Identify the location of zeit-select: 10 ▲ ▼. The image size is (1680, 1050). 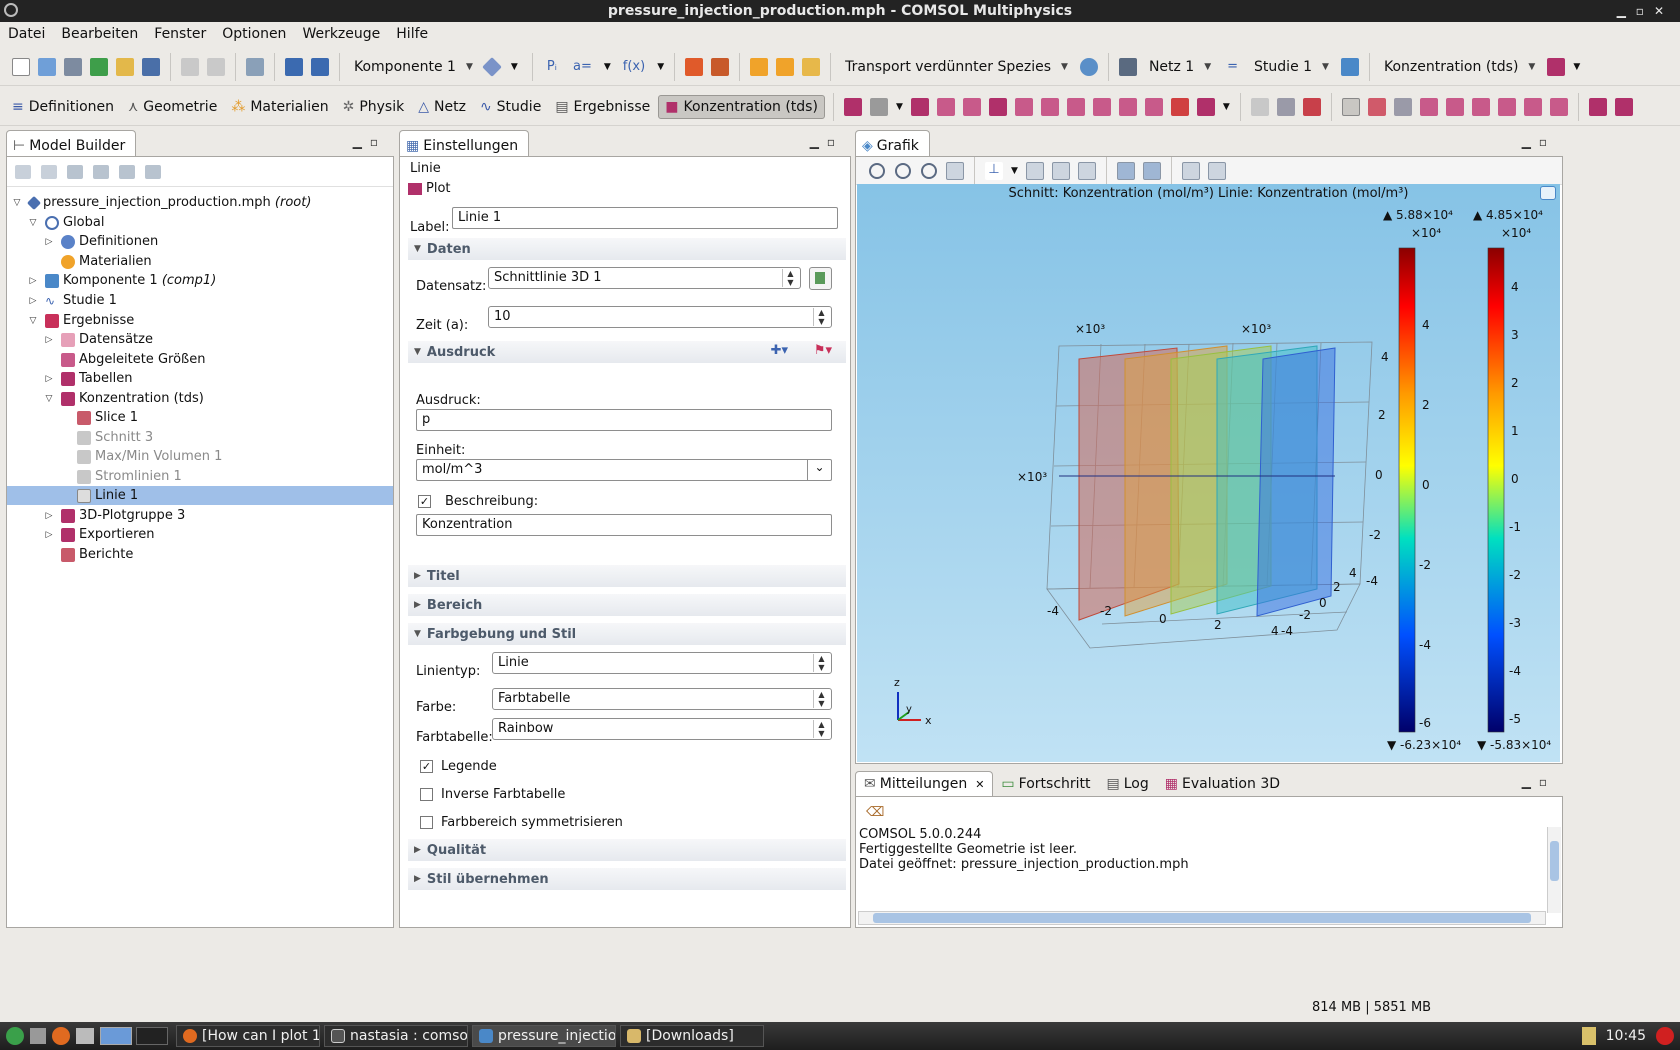
(660, 317).